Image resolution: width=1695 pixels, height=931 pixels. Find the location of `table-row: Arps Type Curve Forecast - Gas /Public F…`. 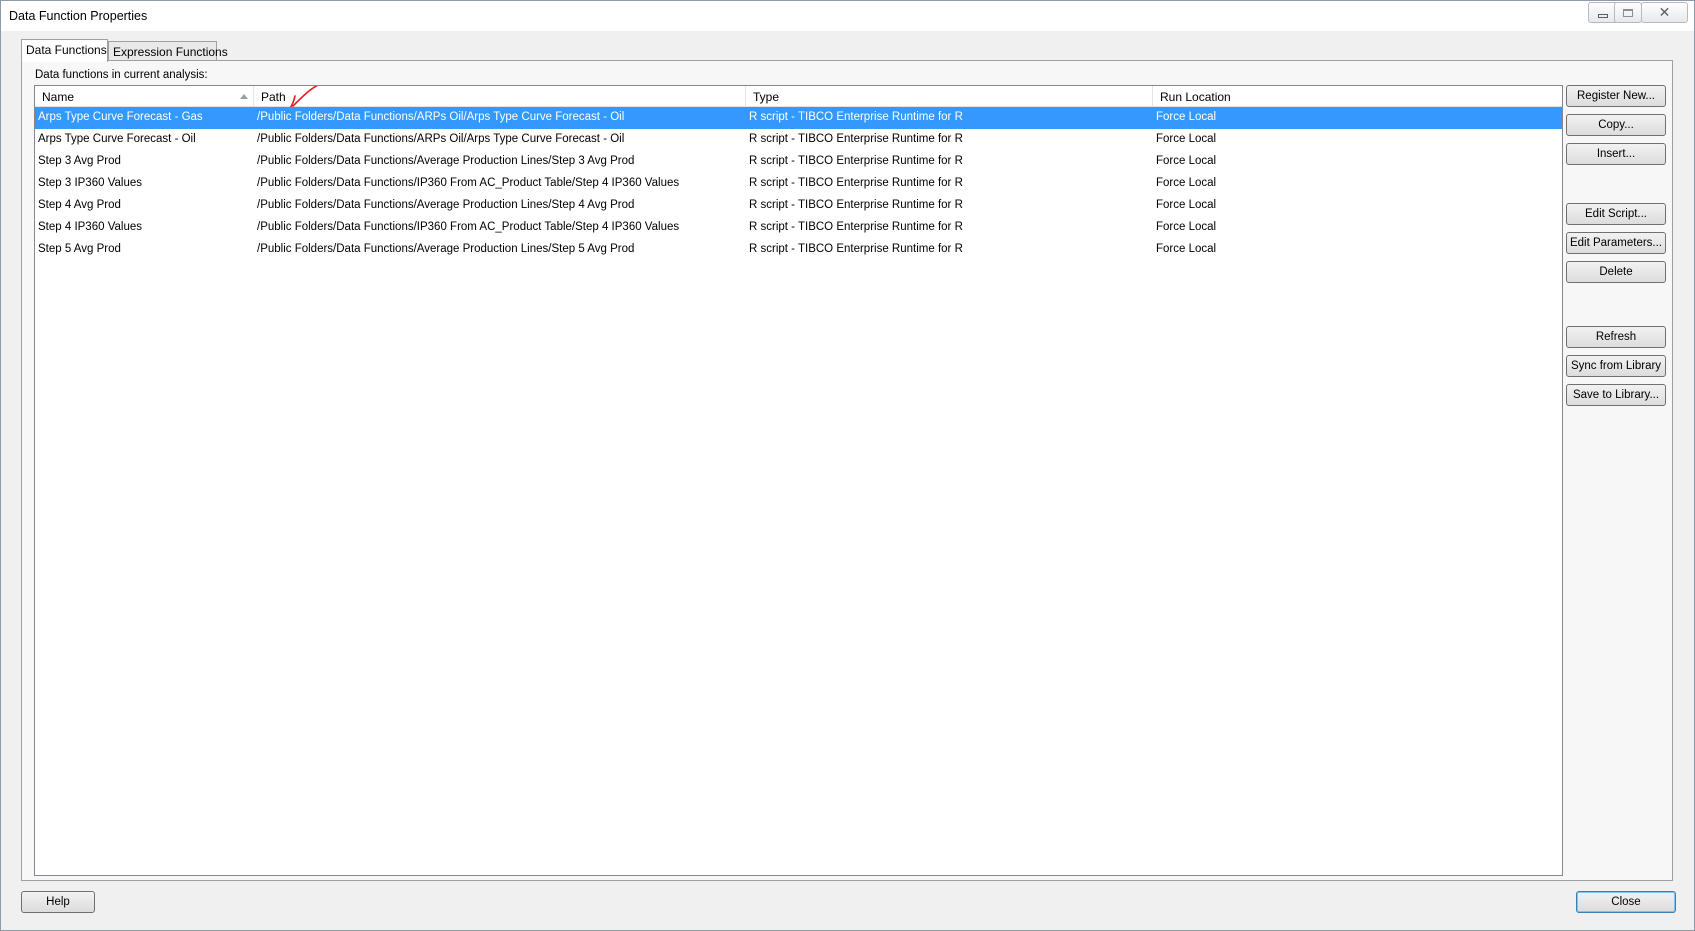

table-row: Arps Type Curve Forecast - Gas /Public F… is located at coordinates (798, 118).